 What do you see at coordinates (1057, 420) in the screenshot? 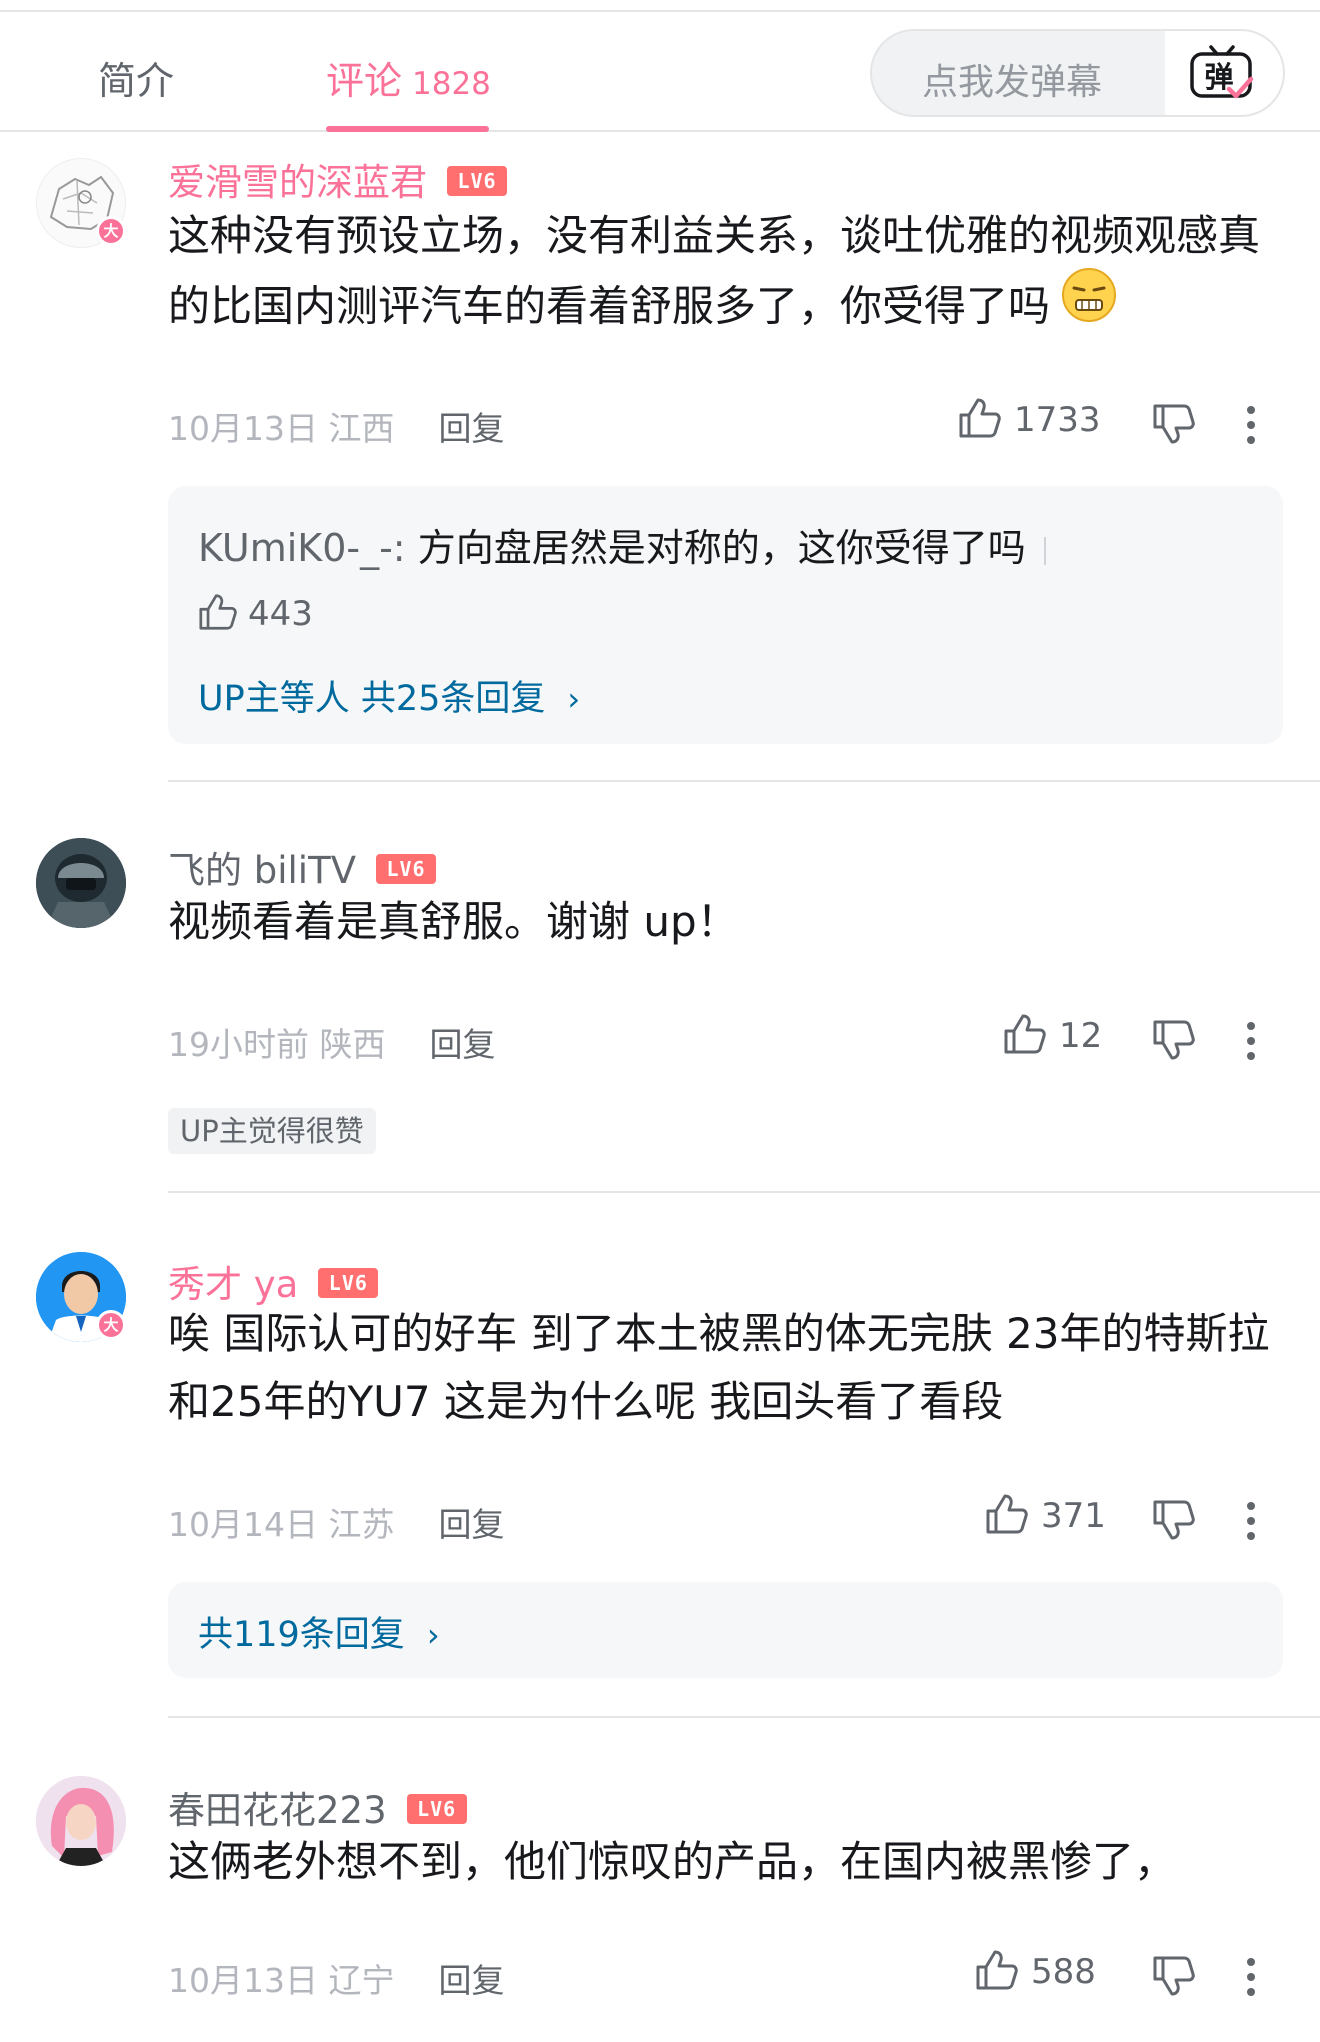
I see `like-count: 1733` at bounding box center [1057, 420].